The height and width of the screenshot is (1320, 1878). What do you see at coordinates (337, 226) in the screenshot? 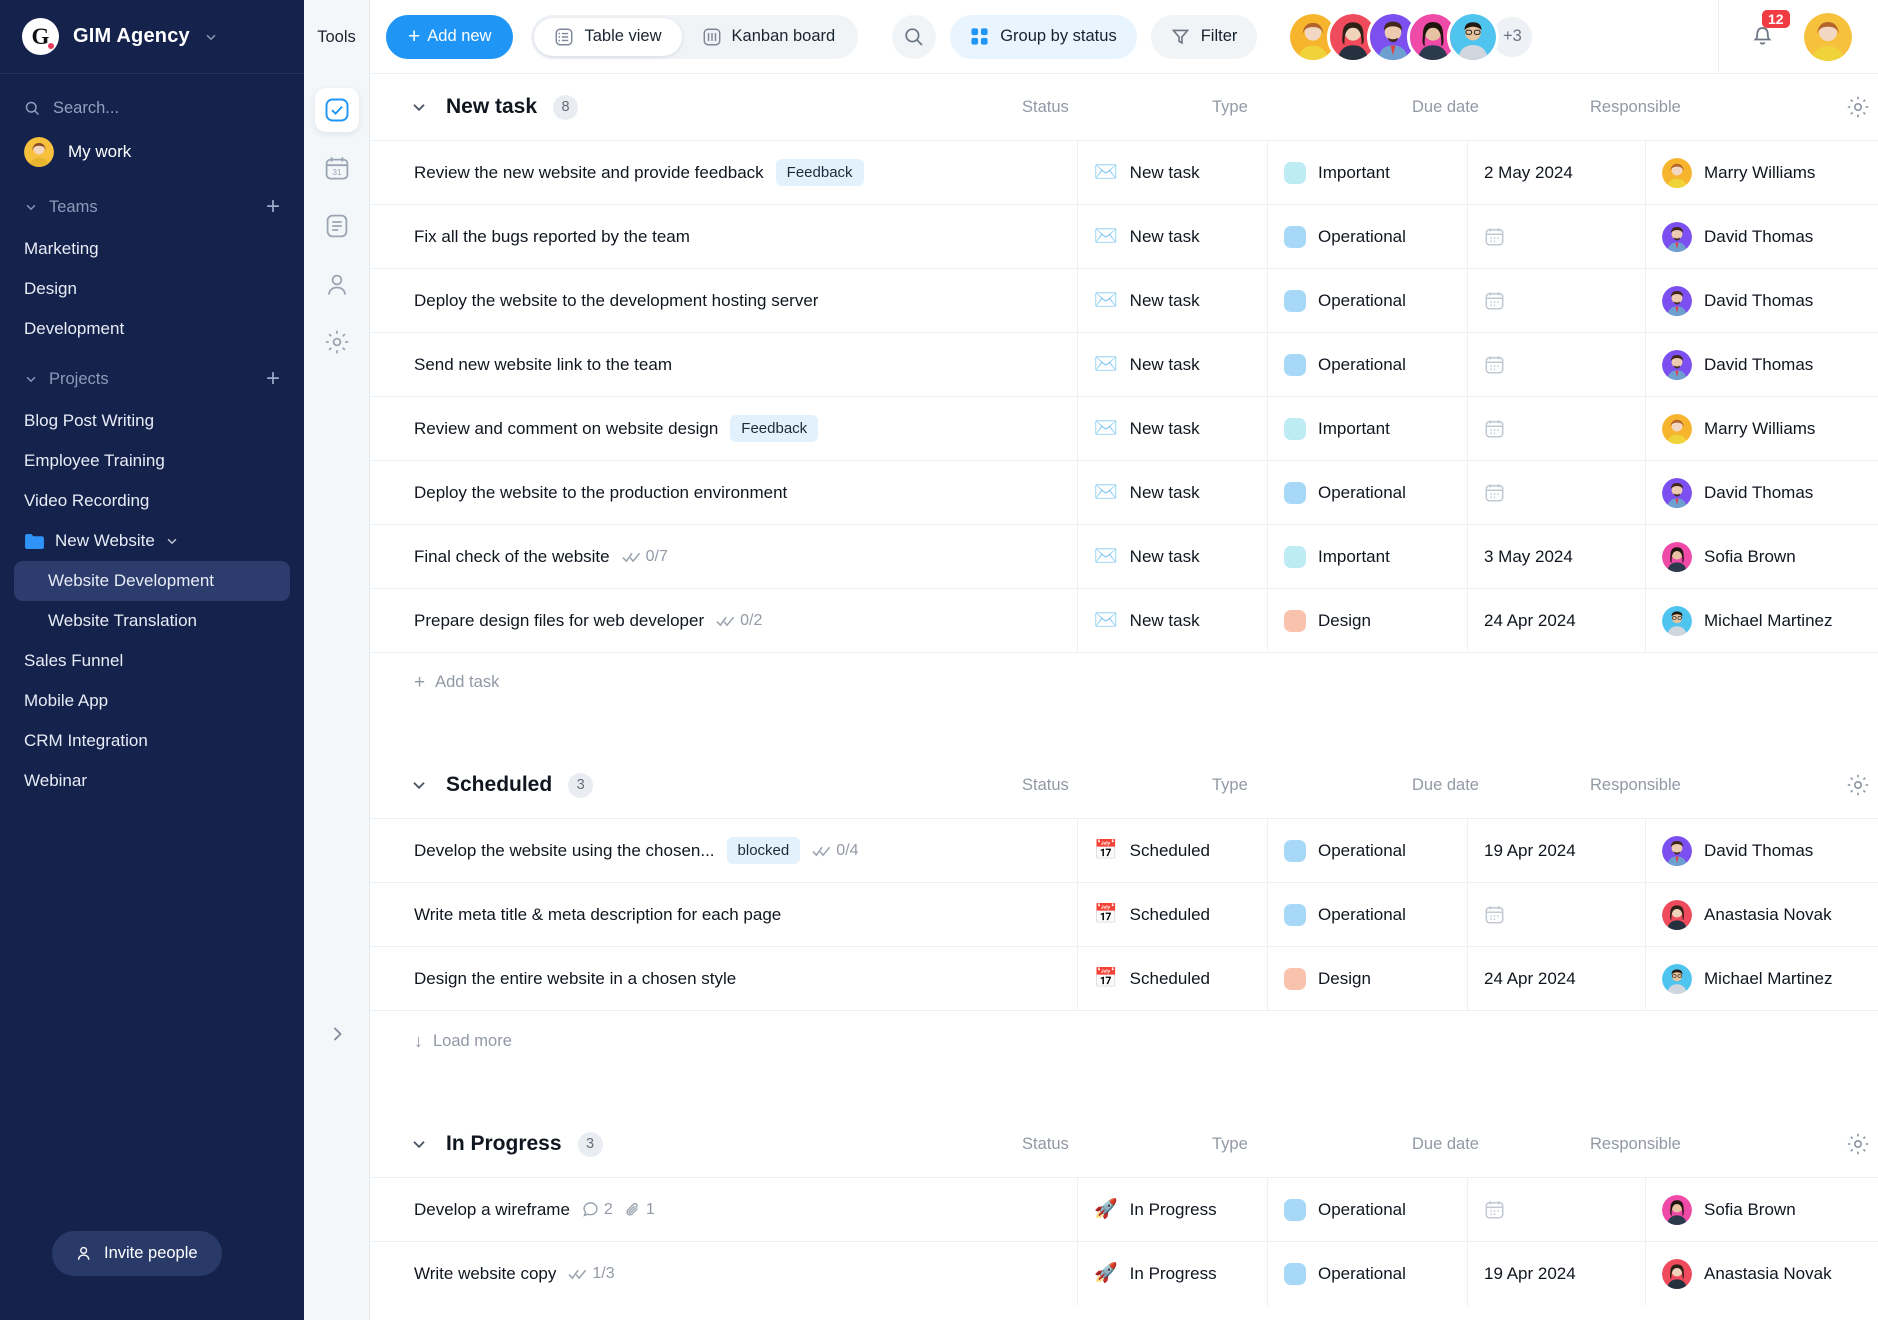
I see `rail-item-notes` at bounding box center [337, 226].